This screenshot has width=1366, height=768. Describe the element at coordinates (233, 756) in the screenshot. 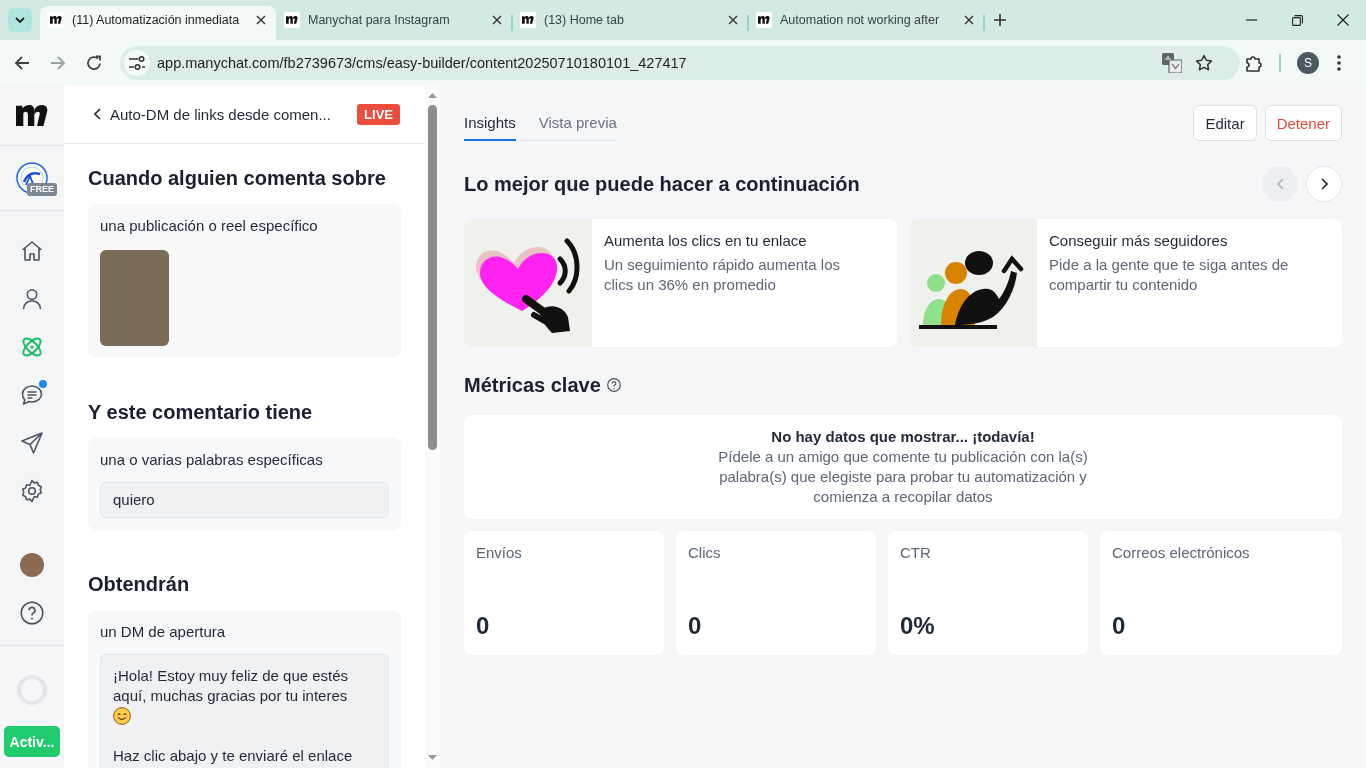

I see `message-text: Haz clic abajo y te enviaré el enlace` at that location.